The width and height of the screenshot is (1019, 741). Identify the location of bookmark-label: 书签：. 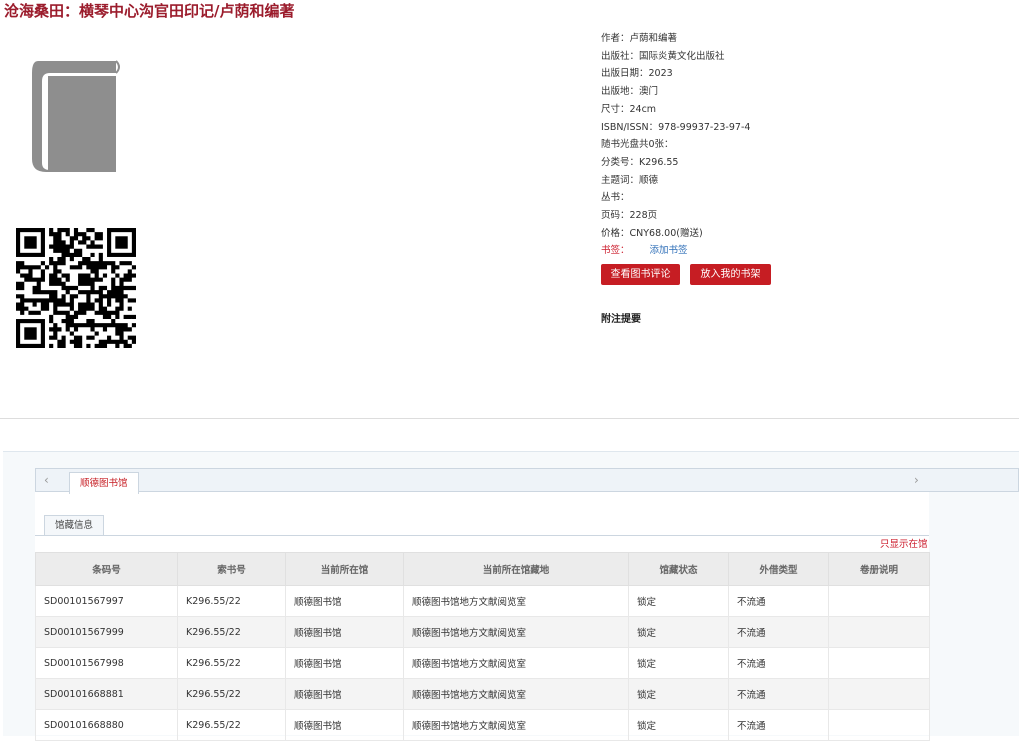
(615, 251).